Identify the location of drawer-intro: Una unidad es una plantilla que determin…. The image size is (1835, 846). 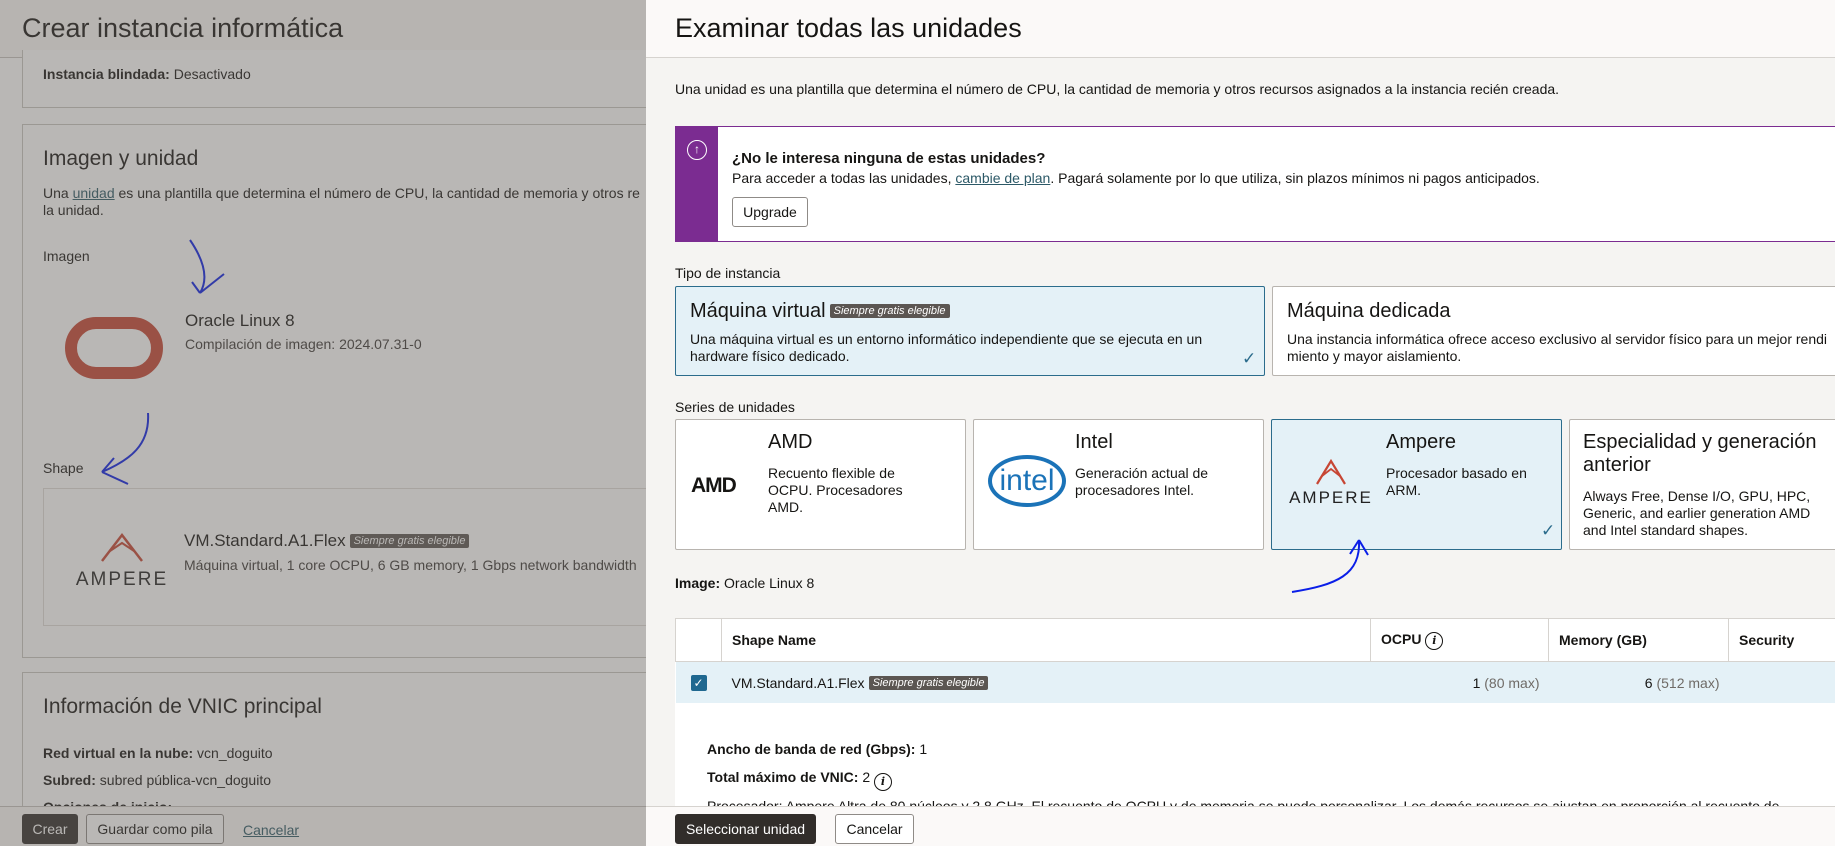
(1117, 89).